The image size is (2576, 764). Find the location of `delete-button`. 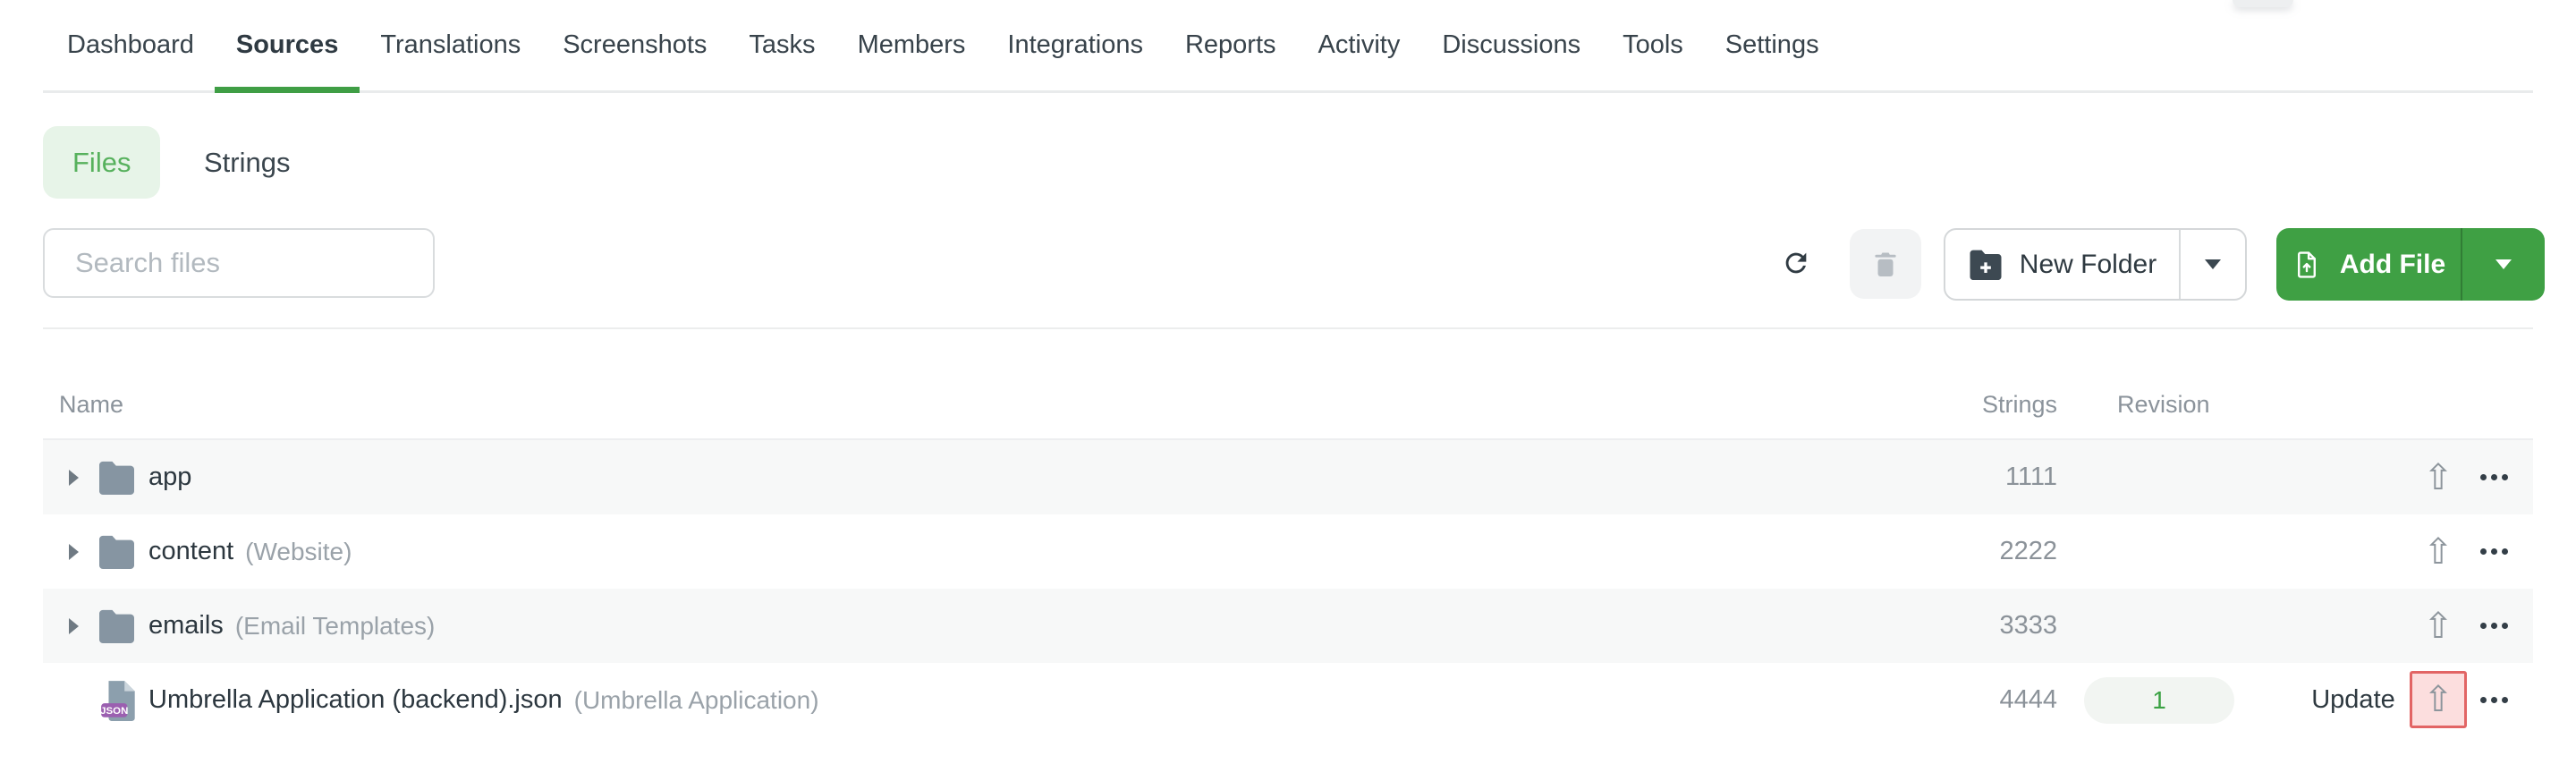

delete-button is located at coordinates (1885, 264).